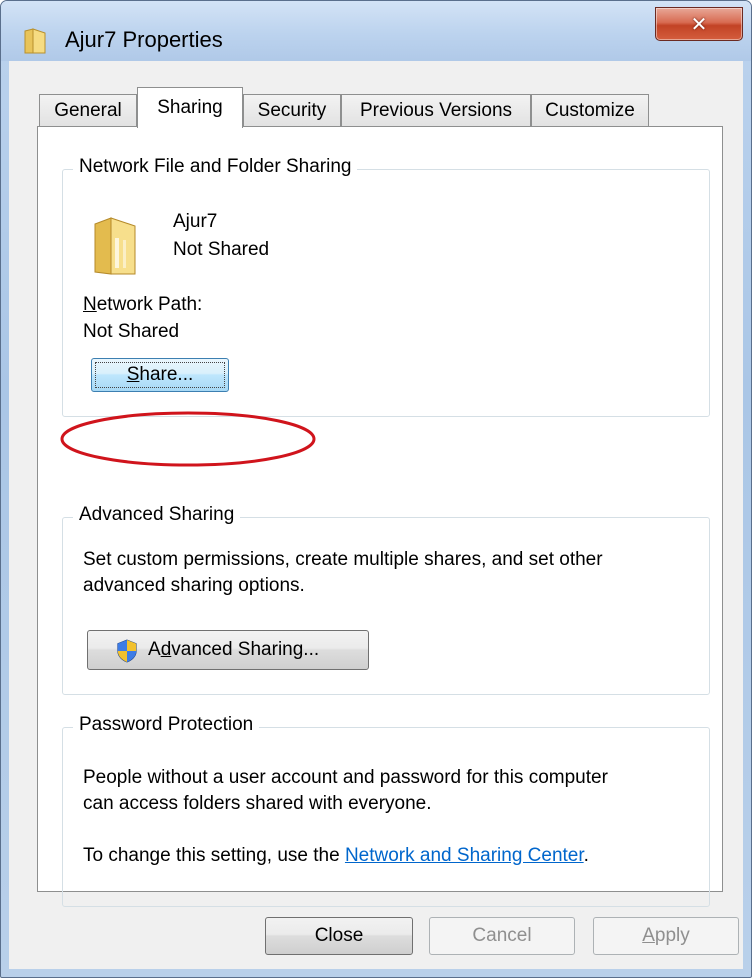 This screenshot has height=978, width=752. I want to click on network-path-label-rest: etwork Path:, so click(149, 304).